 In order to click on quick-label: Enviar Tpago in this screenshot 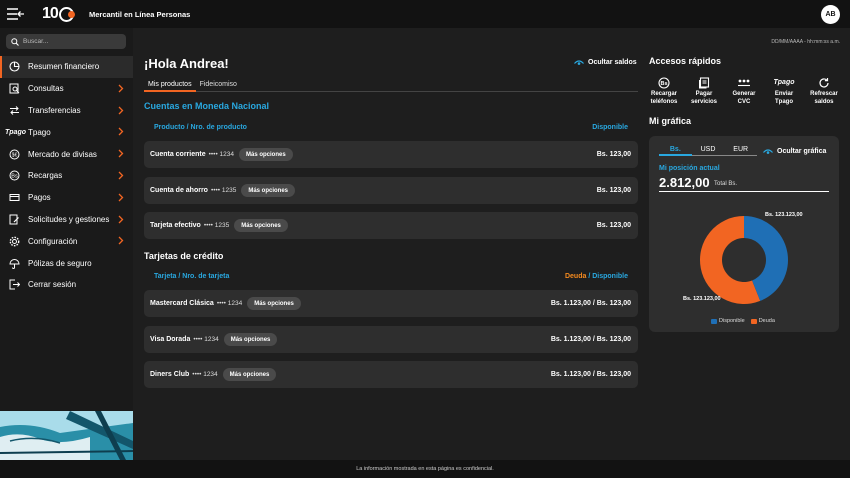, I will do `click(784, 98)`.